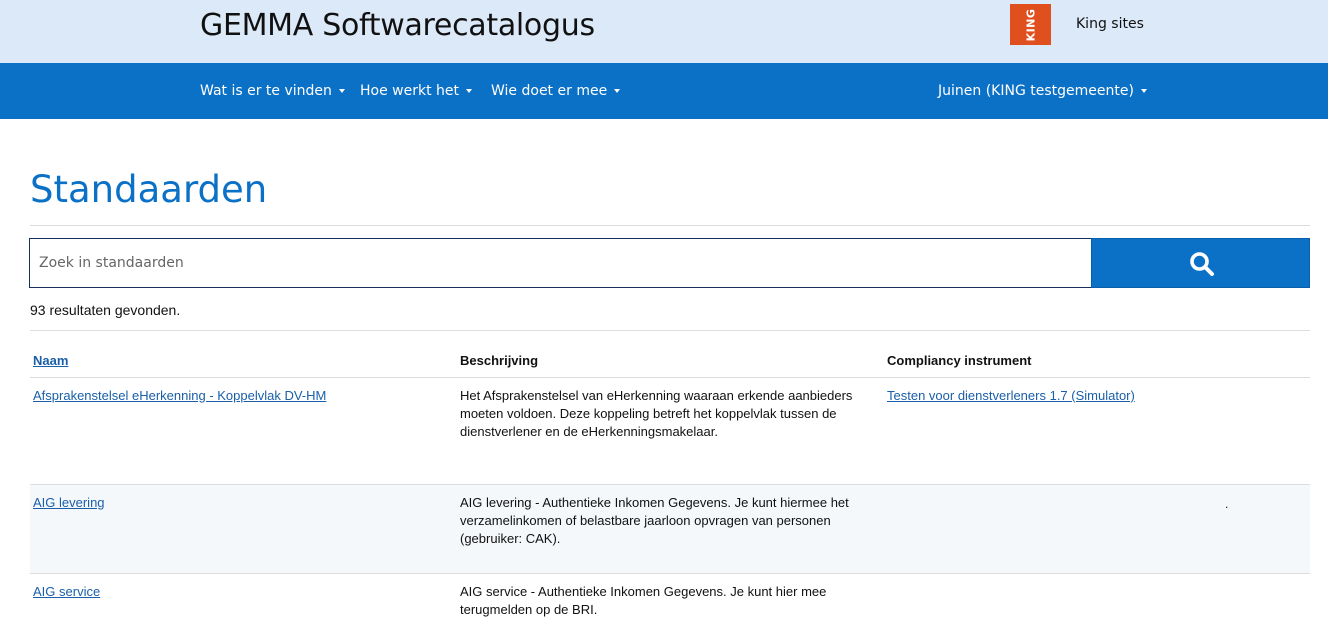  I want to click on nav-label: Wat is er te vinden, so click(266, 91).